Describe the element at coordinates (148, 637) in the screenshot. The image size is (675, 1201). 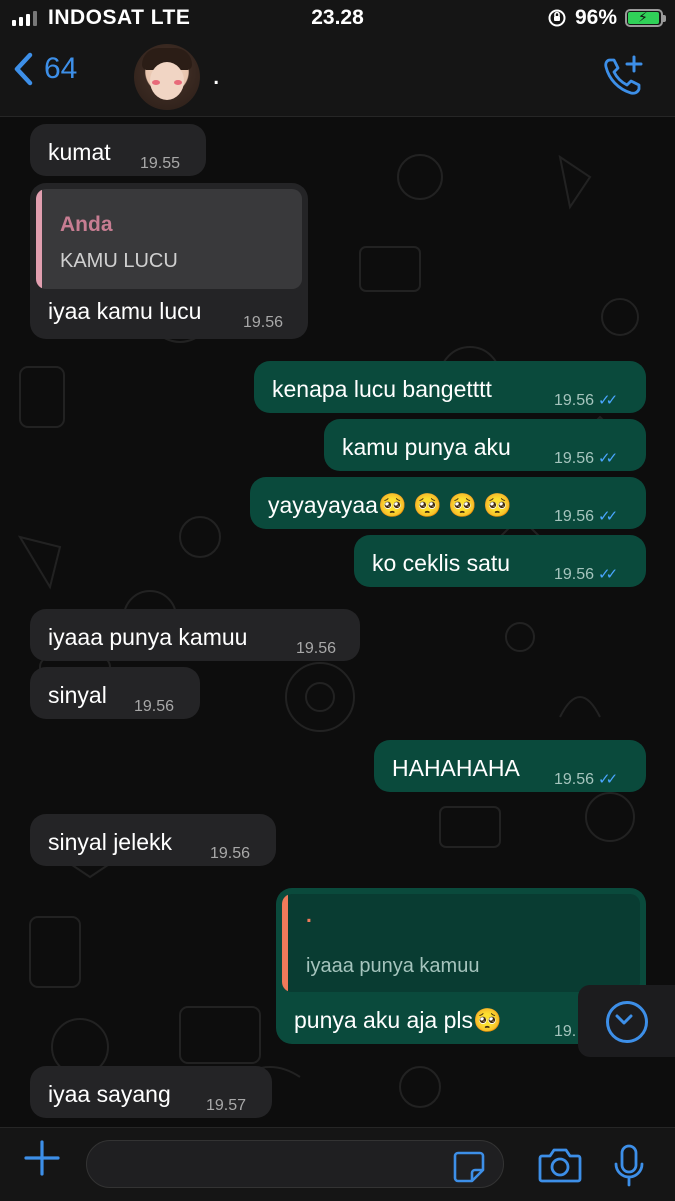
I see `message-text: iyaaa punya kamuu` at that location.